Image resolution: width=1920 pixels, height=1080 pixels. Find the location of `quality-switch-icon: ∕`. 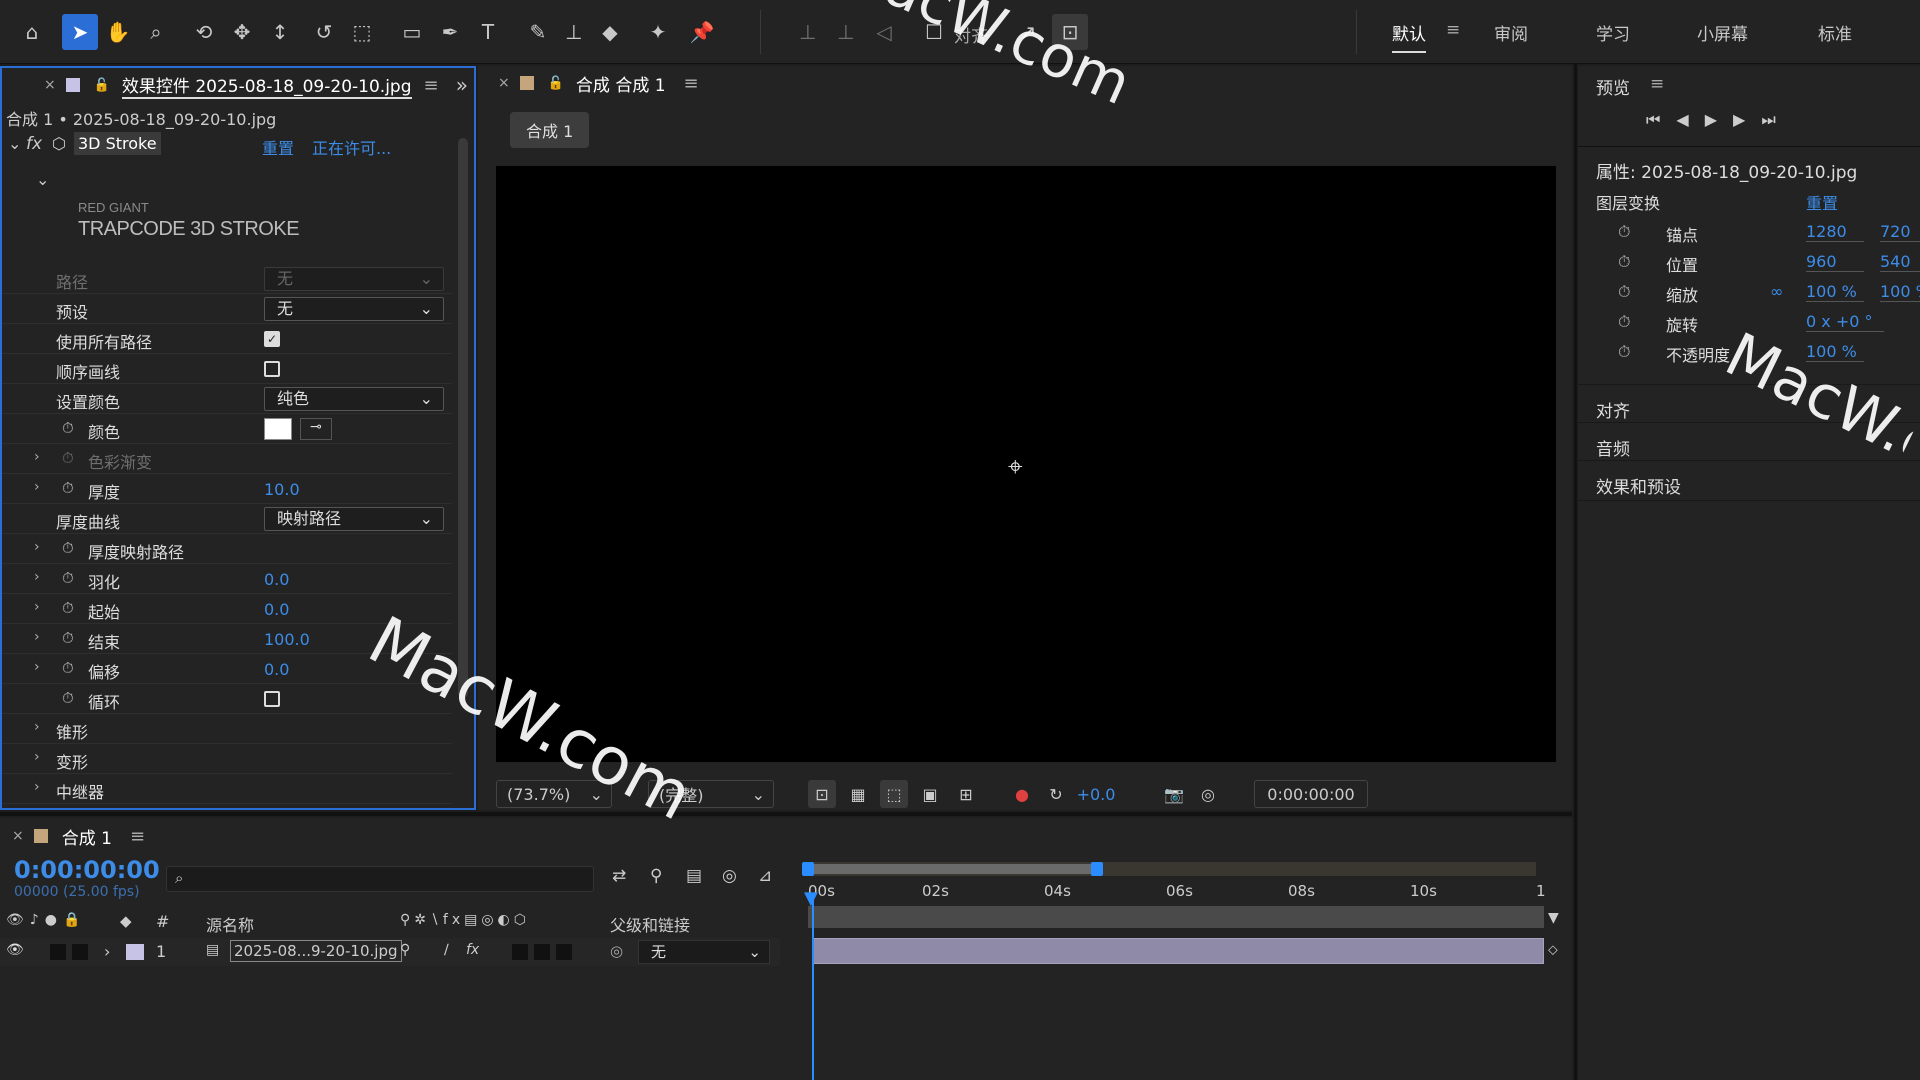

quality-switch-icon: ∕ is located at coordinates (446, 950).